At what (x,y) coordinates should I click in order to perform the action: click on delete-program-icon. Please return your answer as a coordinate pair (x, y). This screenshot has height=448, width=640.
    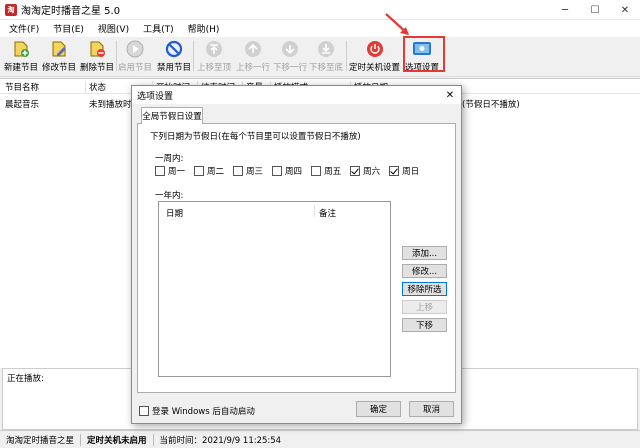
    Looking at the image, I should click on (97, 49).